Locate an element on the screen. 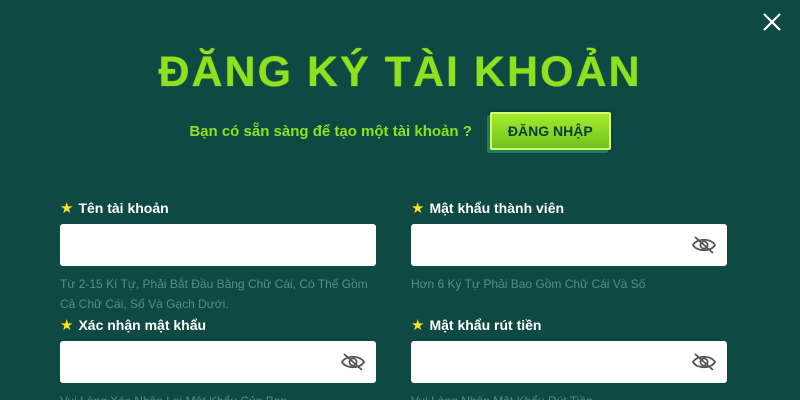  close-icon is located at coordinates (772, 22).